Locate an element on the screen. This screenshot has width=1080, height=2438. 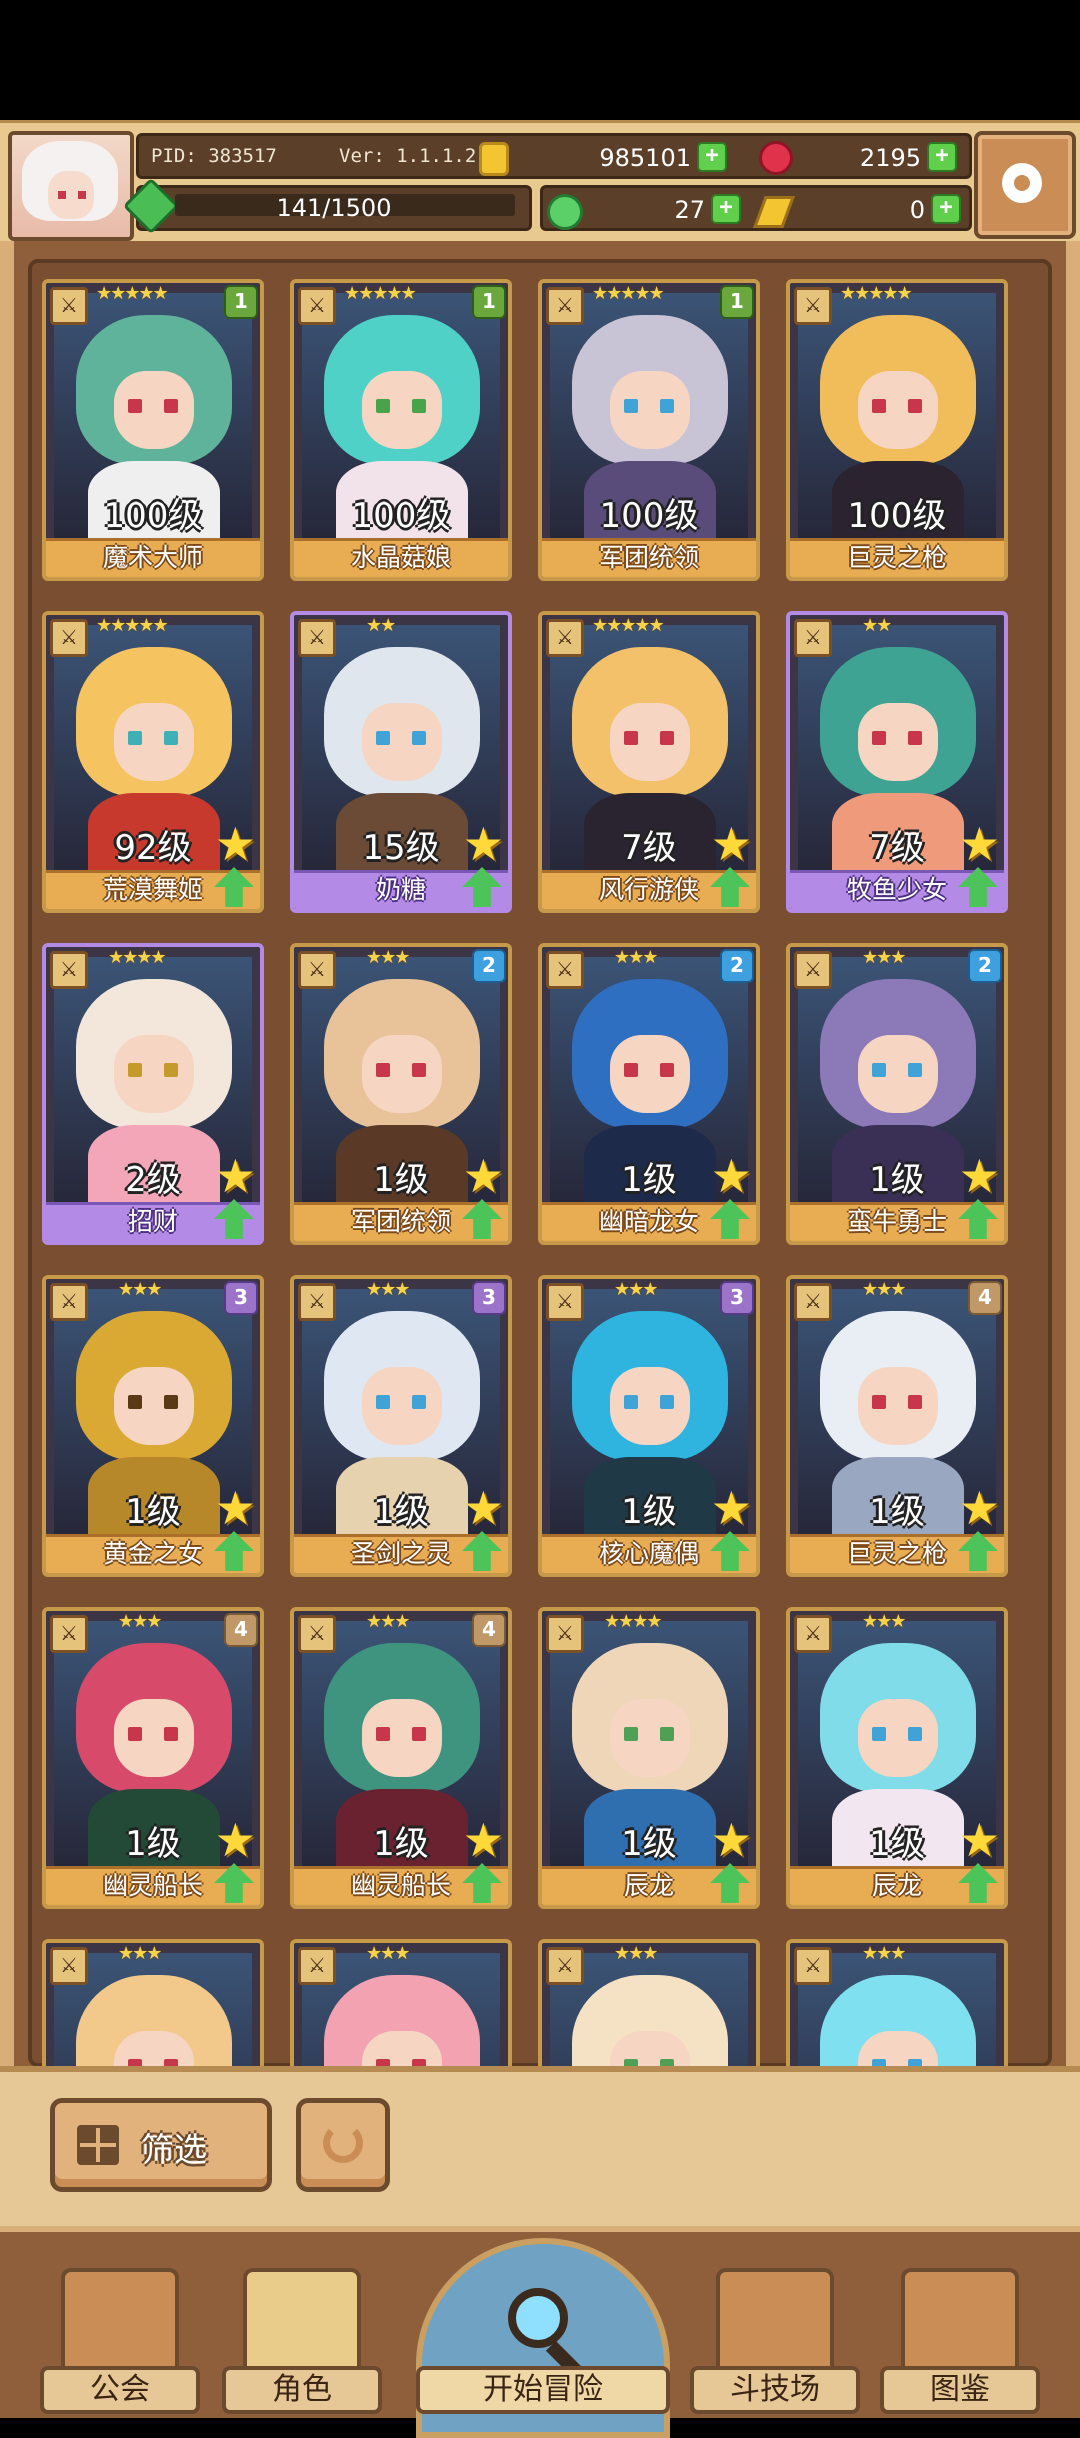
tier-badge: 3 is located at coordinates (241, 1298).